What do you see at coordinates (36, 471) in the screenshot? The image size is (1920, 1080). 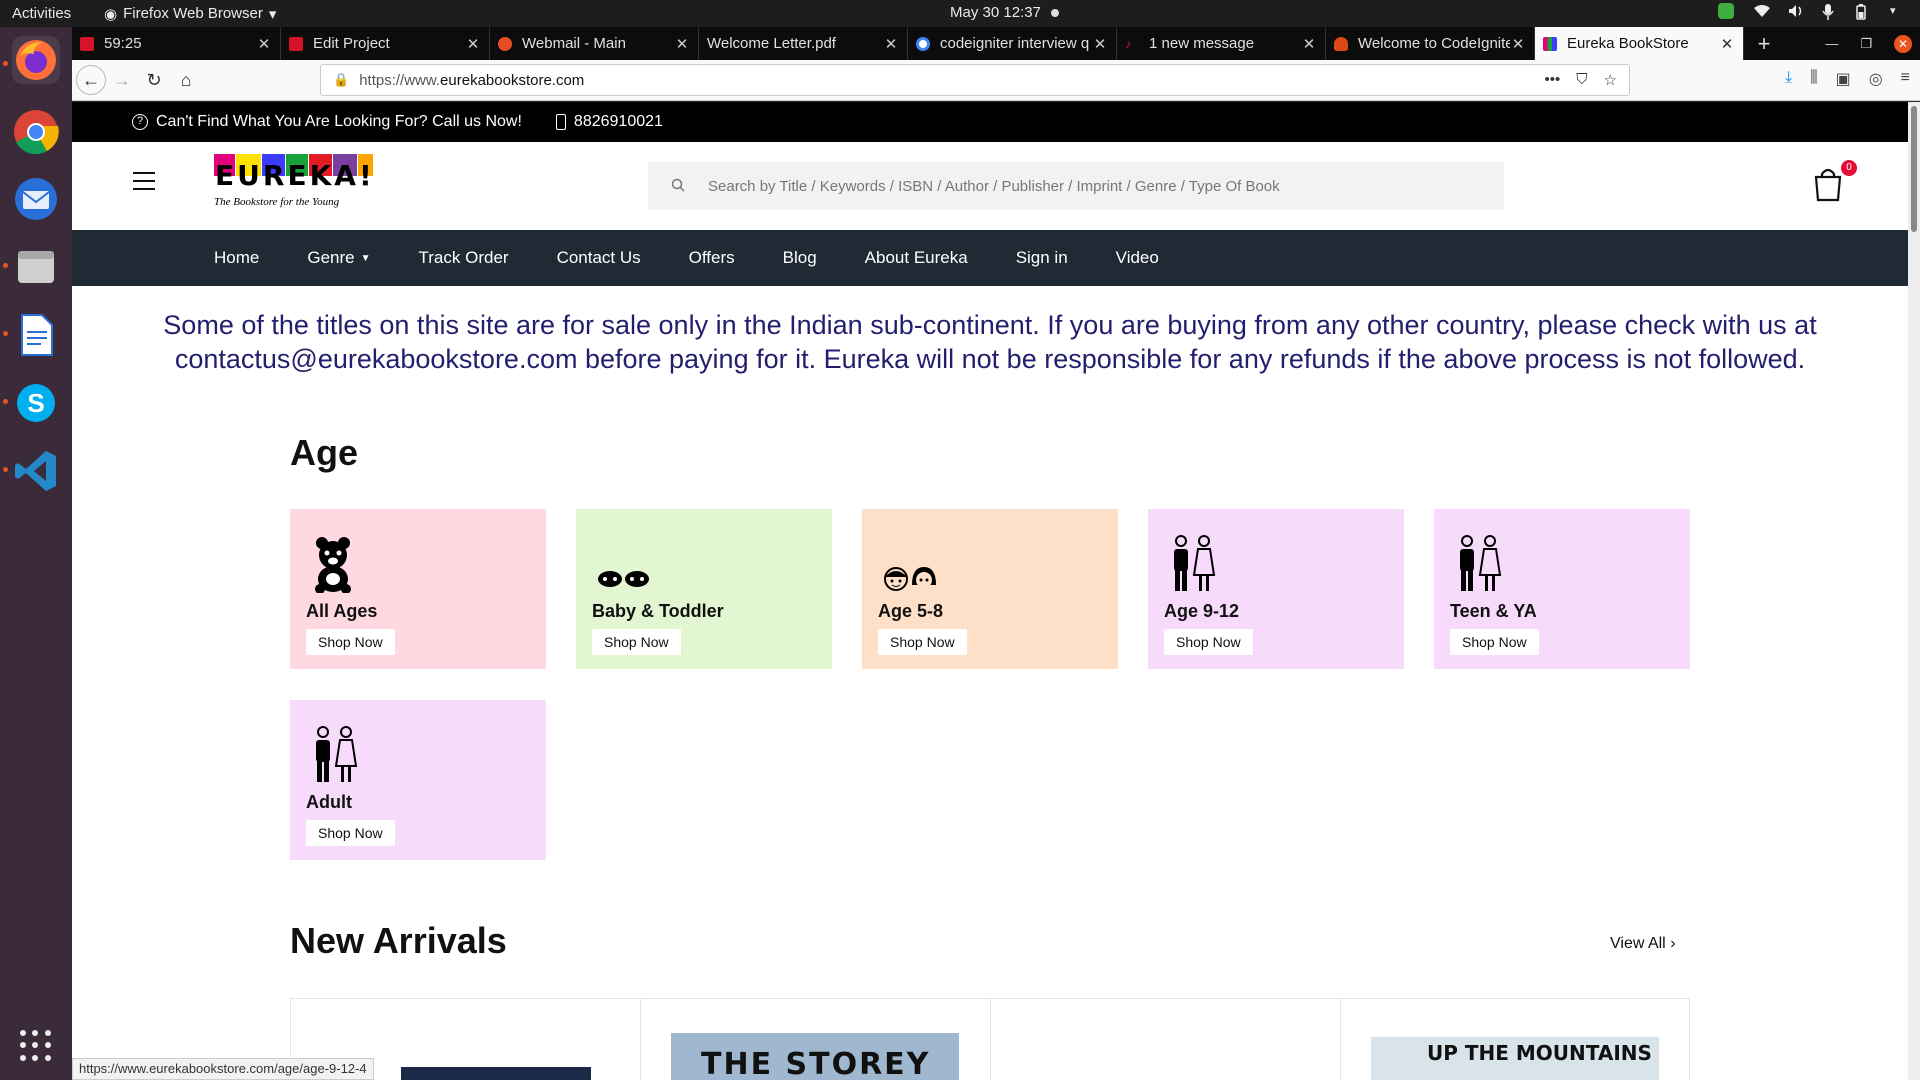 I see `vscode-dock-icon` at bounding box center [36, 471].